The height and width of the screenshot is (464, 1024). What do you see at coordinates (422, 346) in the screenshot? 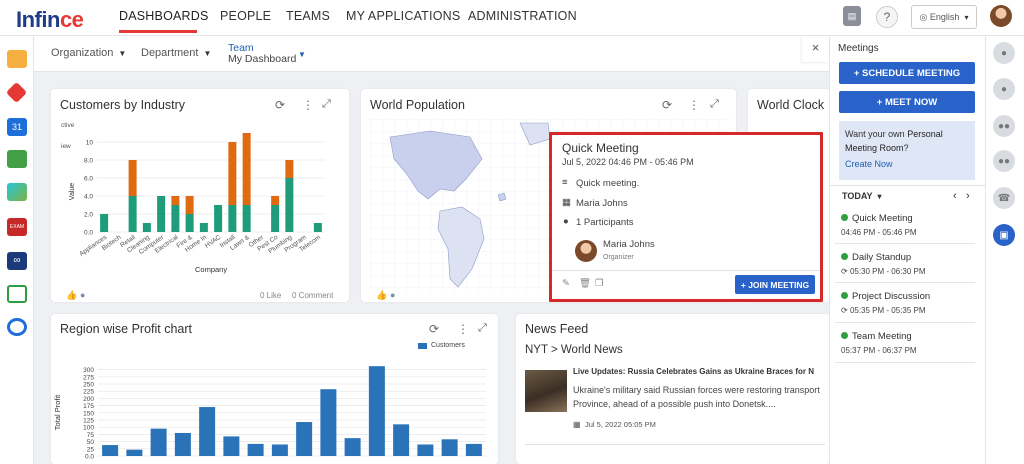
I see `legend-swatch` at bounding box center [422, 346].